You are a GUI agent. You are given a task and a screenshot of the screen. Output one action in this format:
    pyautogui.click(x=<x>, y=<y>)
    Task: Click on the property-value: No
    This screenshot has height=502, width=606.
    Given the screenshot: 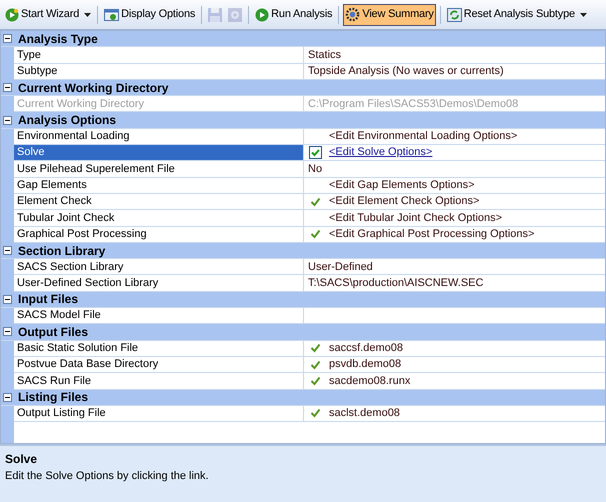 What is the action you would take?
    pyautogui.click(x=315, y=169)
    